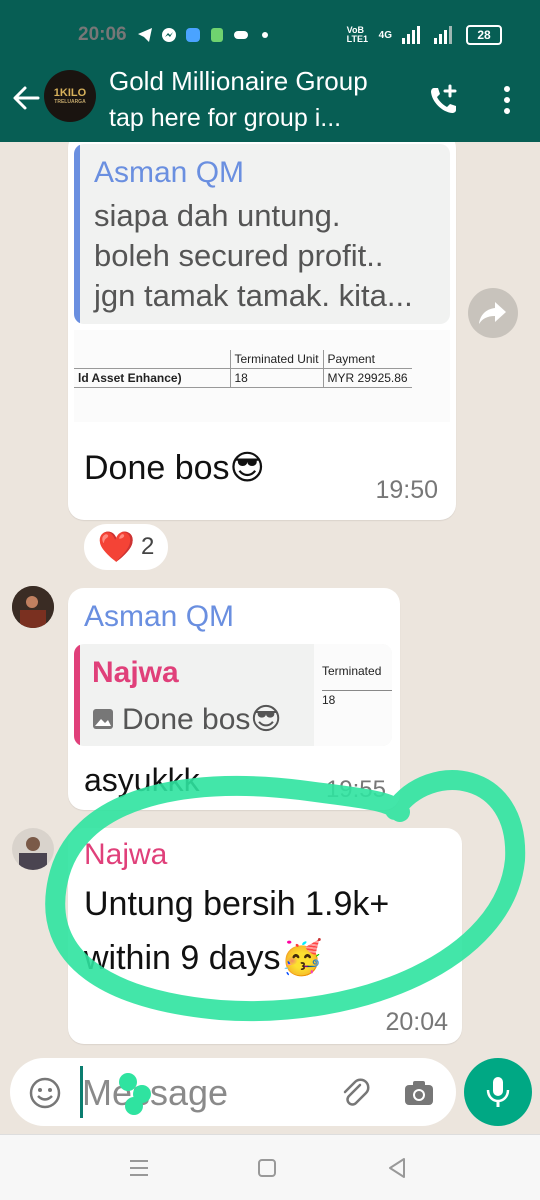 The width and height of the screenshot is (540, 1200). What do you see at coordinates (411, 35) in the screenshot?
I see `signal-icon` at bounding box center [411, 35].